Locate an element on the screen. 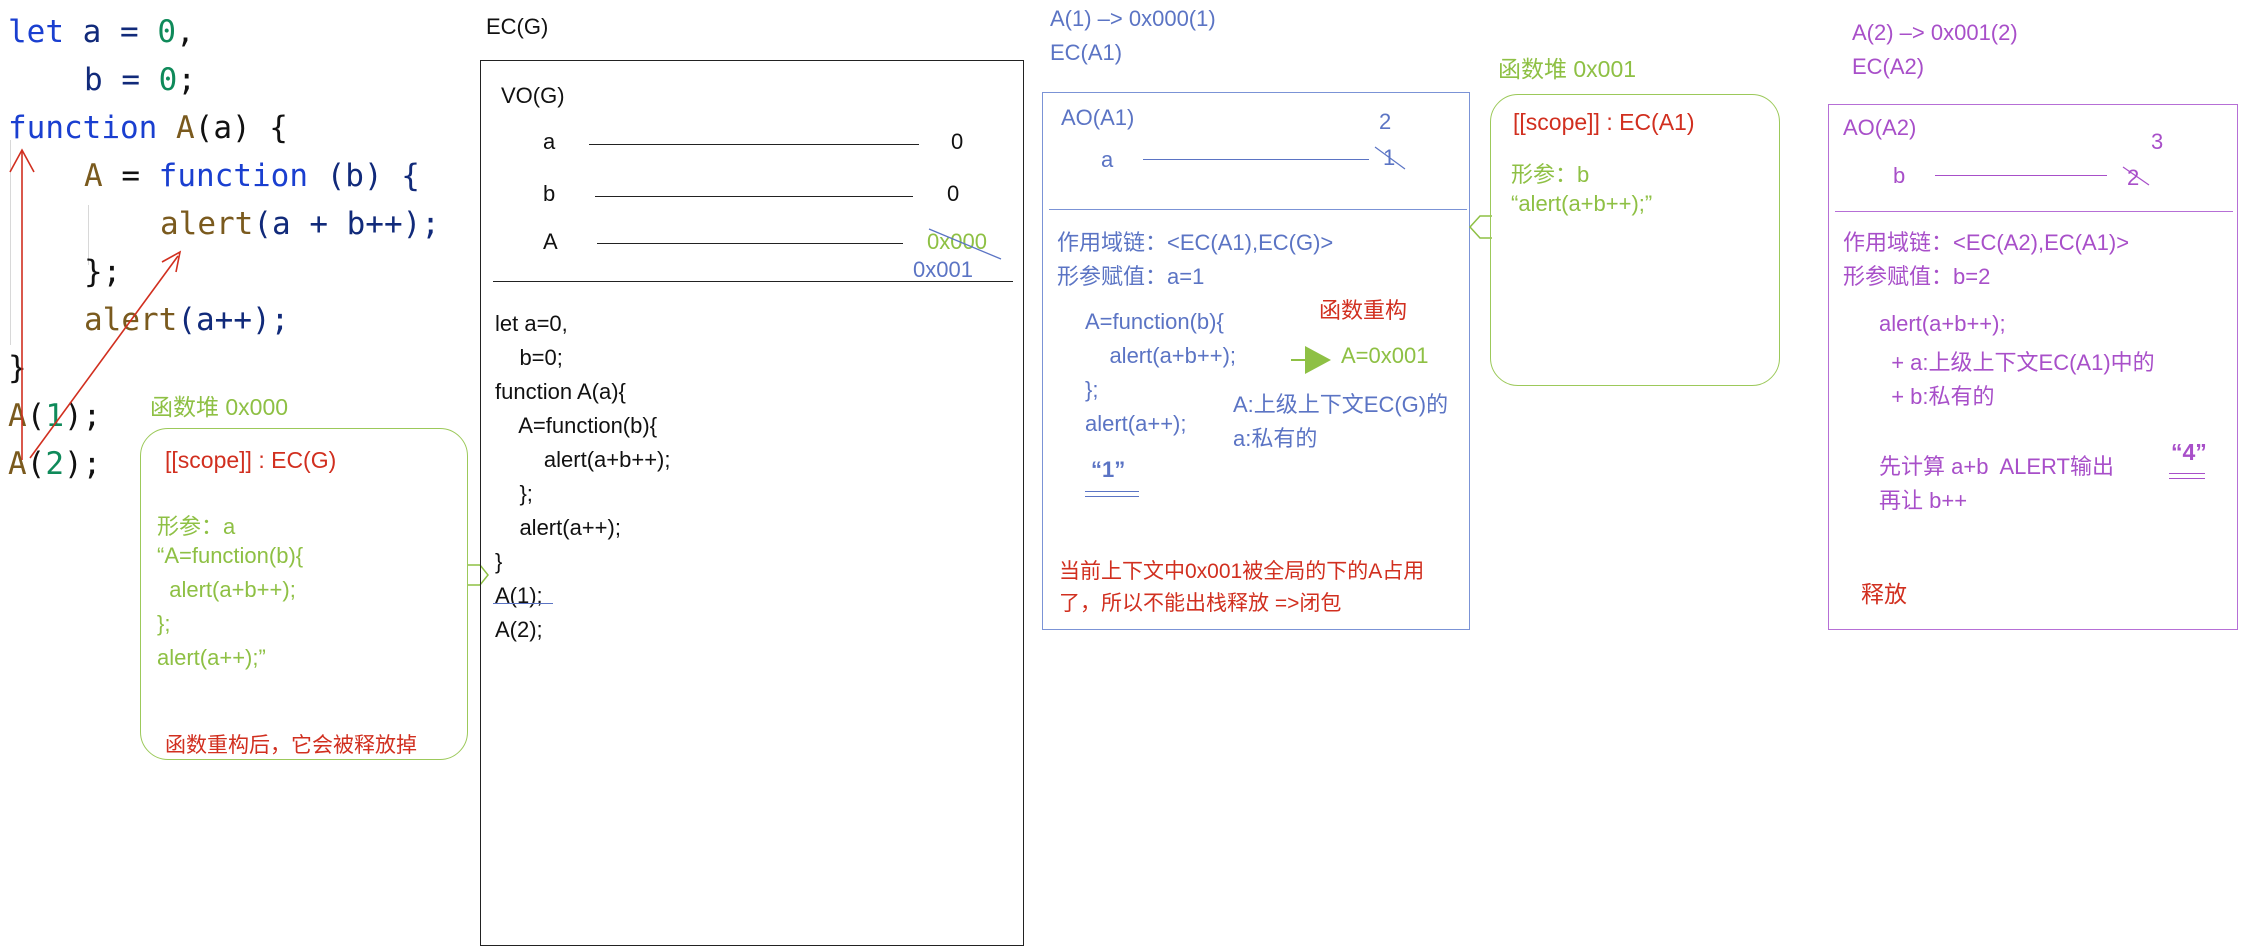 This screenshot has height=946, width=2248. eca2-ao-title: AO(A2) is located at coordinates (1880, 127).